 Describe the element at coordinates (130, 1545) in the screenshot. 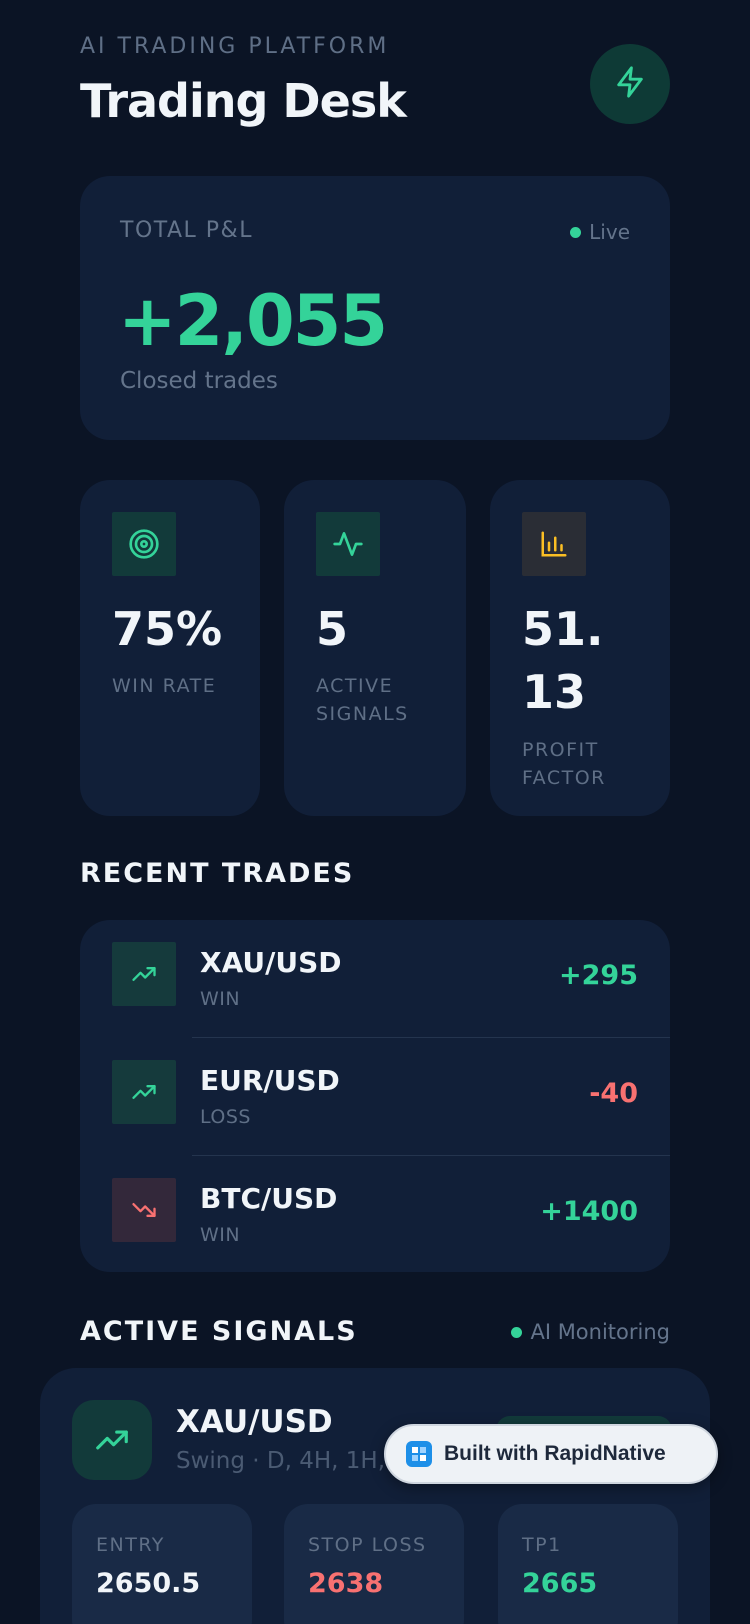

I see `entry-label: ENTRY` at that location.